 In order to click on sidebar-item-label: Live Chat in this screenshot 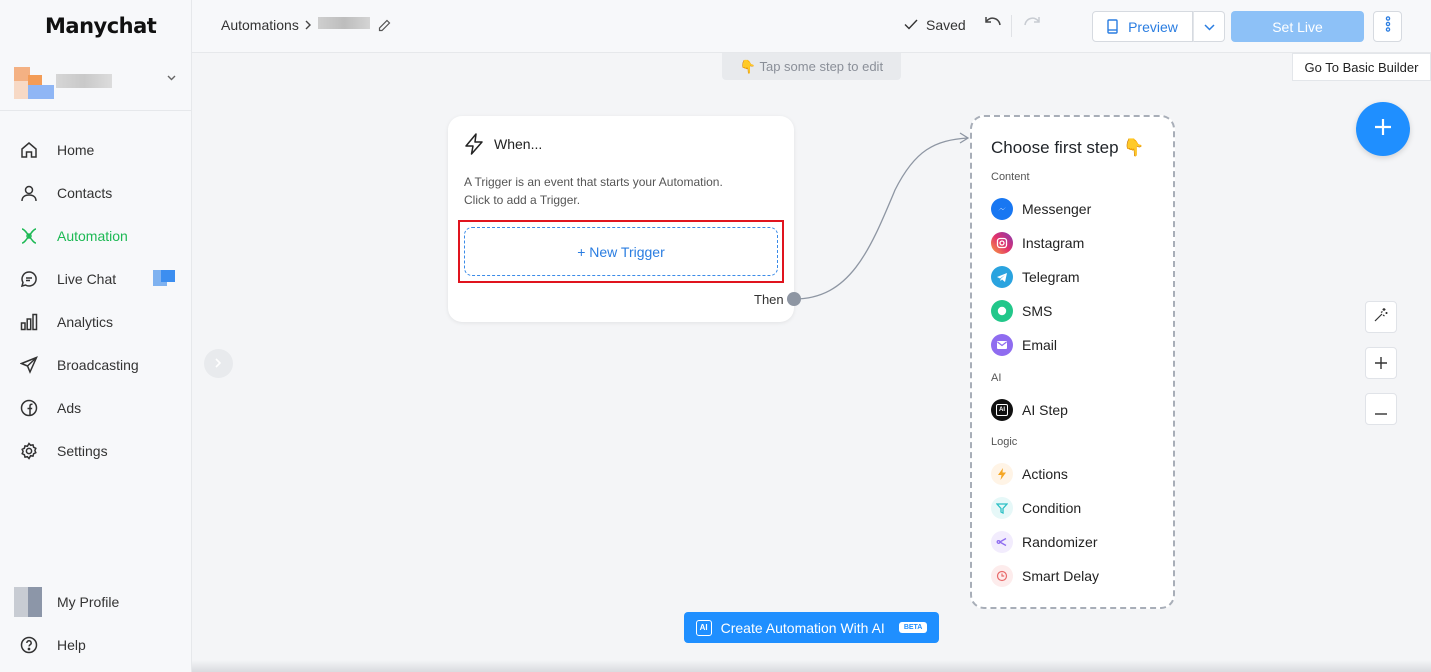, I will do `click(87, 278)`.